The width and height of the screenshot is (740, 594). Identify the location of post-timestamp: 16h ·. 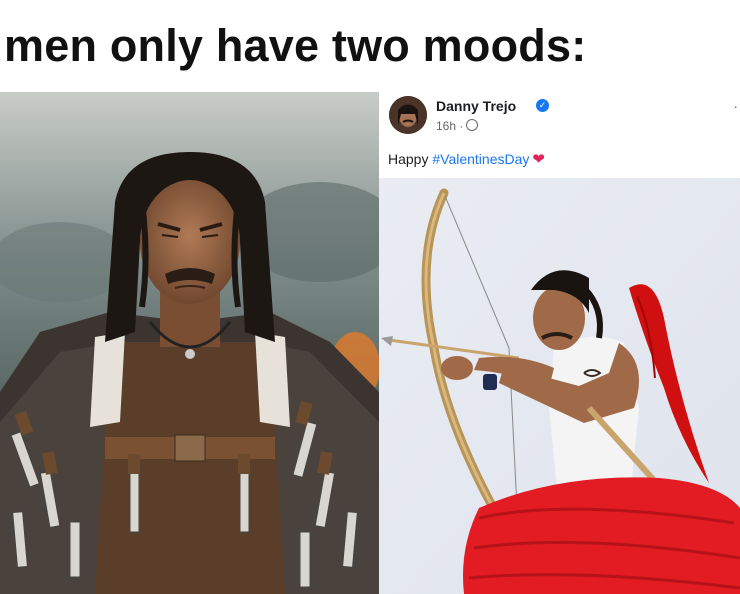
(457, 126).